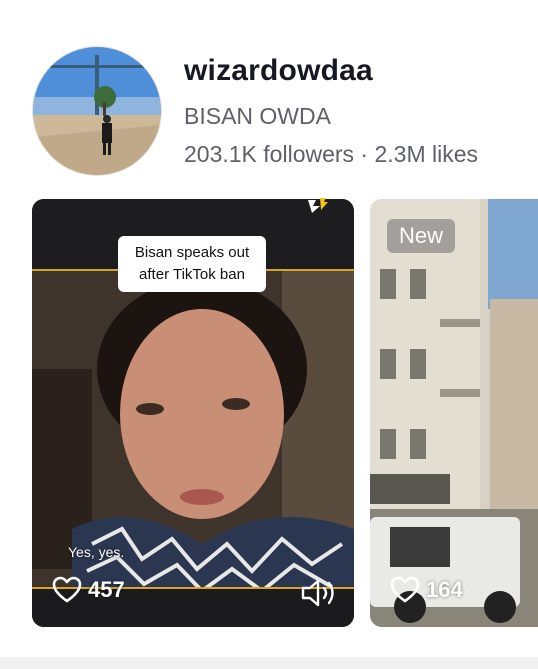  I want to click on video-like-count: 164, so click(426, 590).